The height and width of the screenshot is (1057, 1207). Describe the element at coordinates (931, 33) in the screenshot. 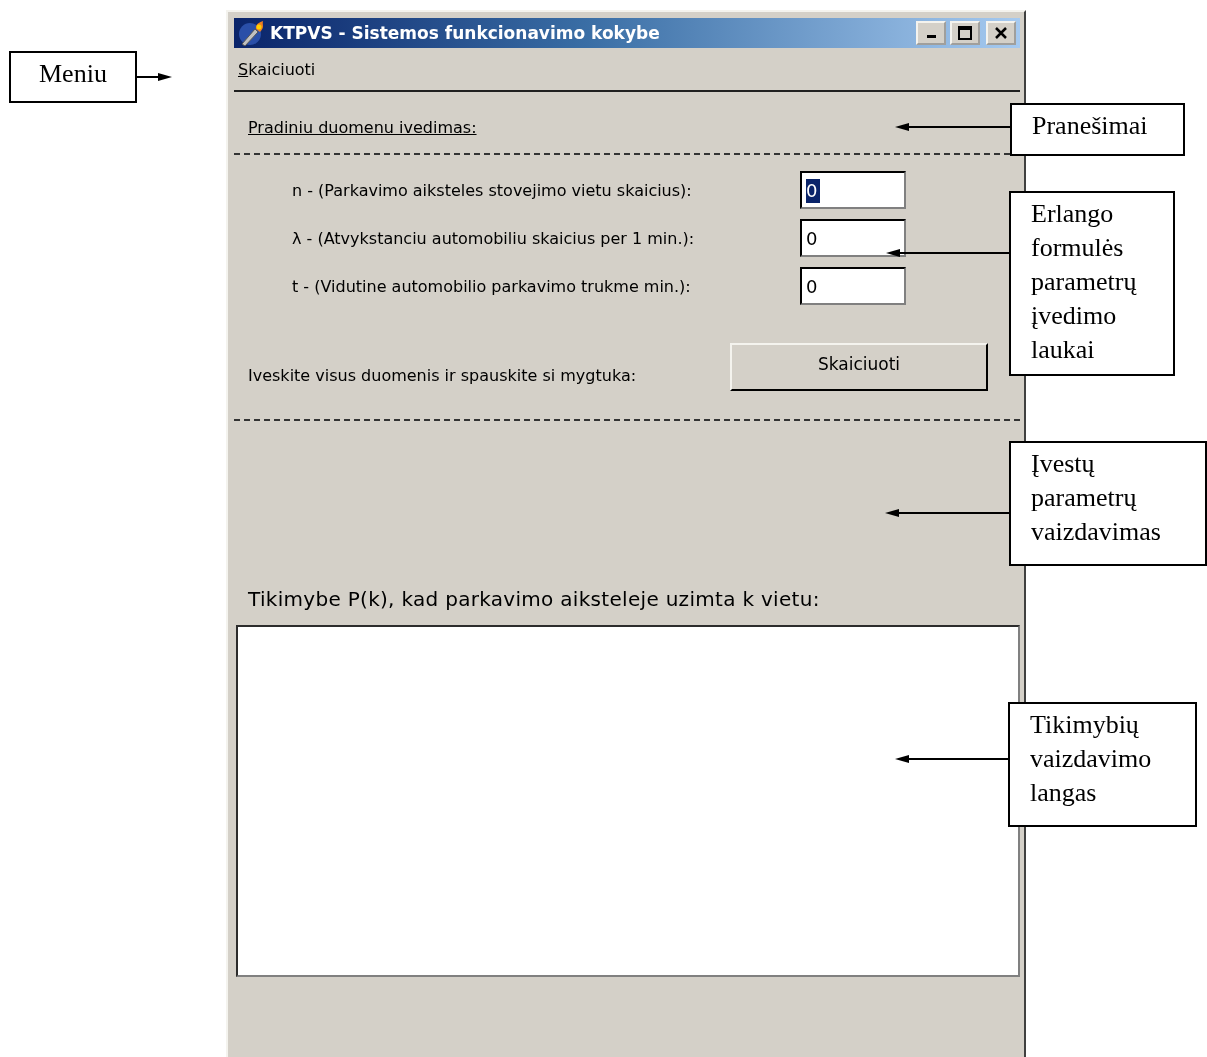

I see `minimize-button` at that location.